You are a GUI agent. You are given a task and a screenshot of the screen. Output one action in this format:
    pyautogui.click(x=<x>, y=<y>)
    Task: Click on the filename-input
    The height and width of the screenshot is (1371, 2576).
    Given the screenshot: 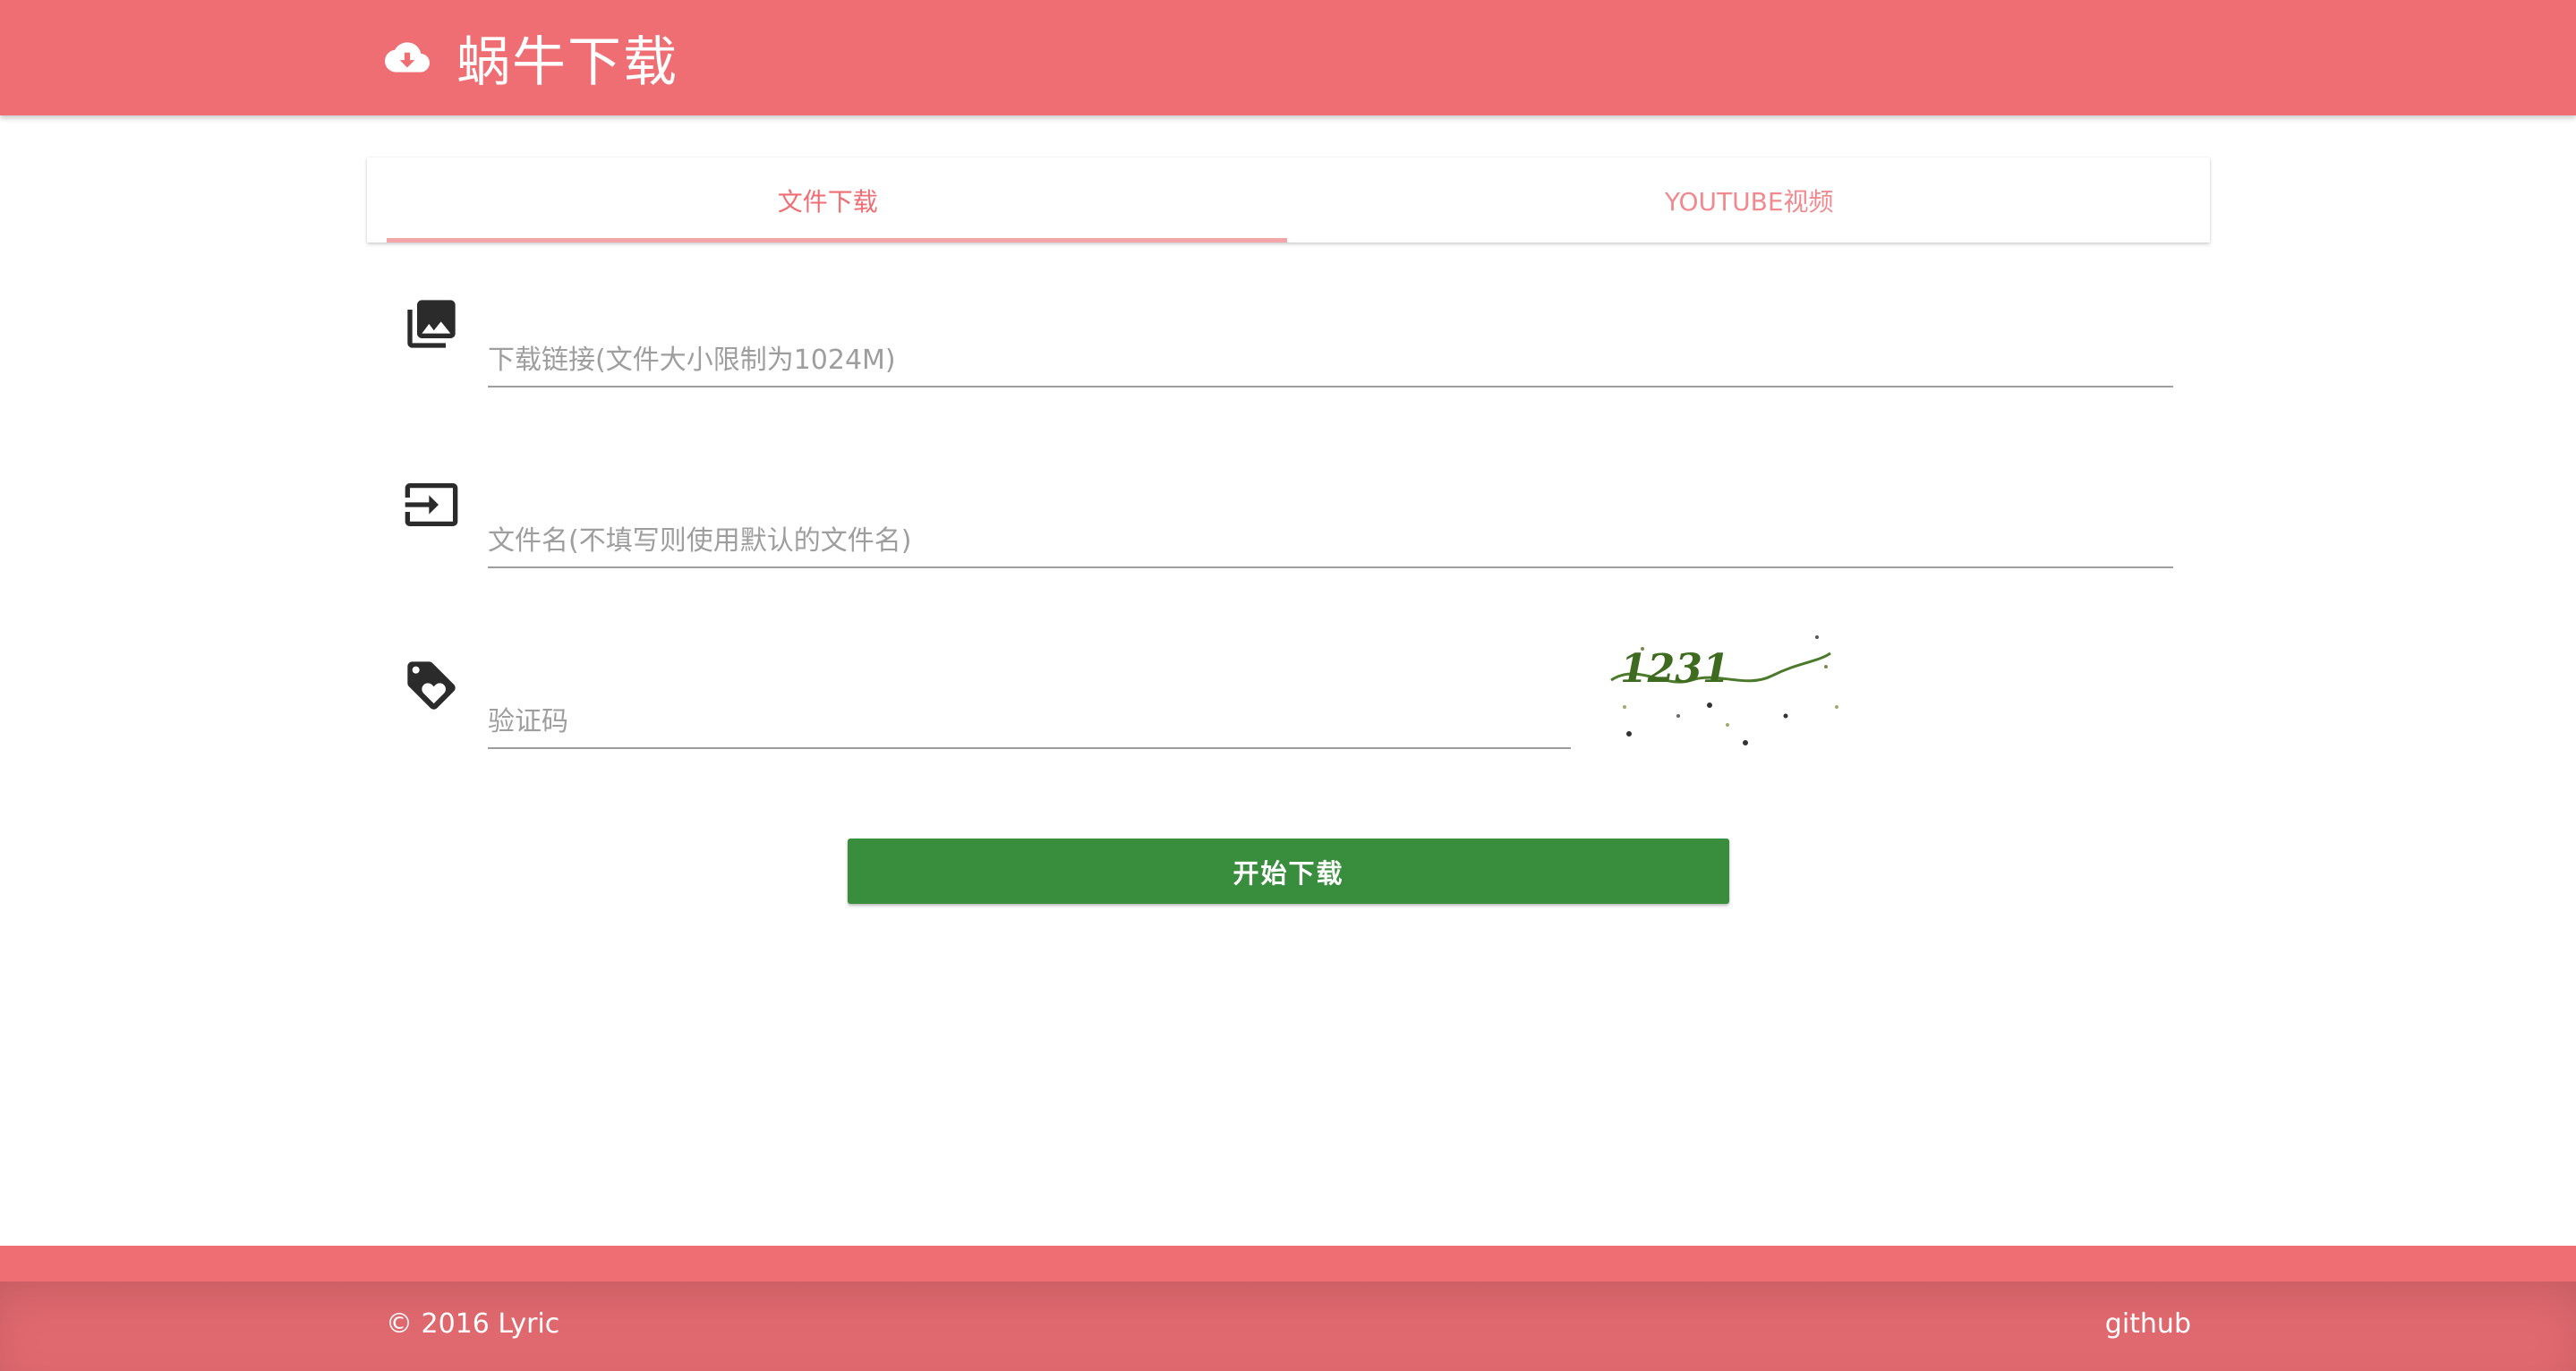 What is the action you would take?
    pyautogui.click(x=1330, y=540)
    